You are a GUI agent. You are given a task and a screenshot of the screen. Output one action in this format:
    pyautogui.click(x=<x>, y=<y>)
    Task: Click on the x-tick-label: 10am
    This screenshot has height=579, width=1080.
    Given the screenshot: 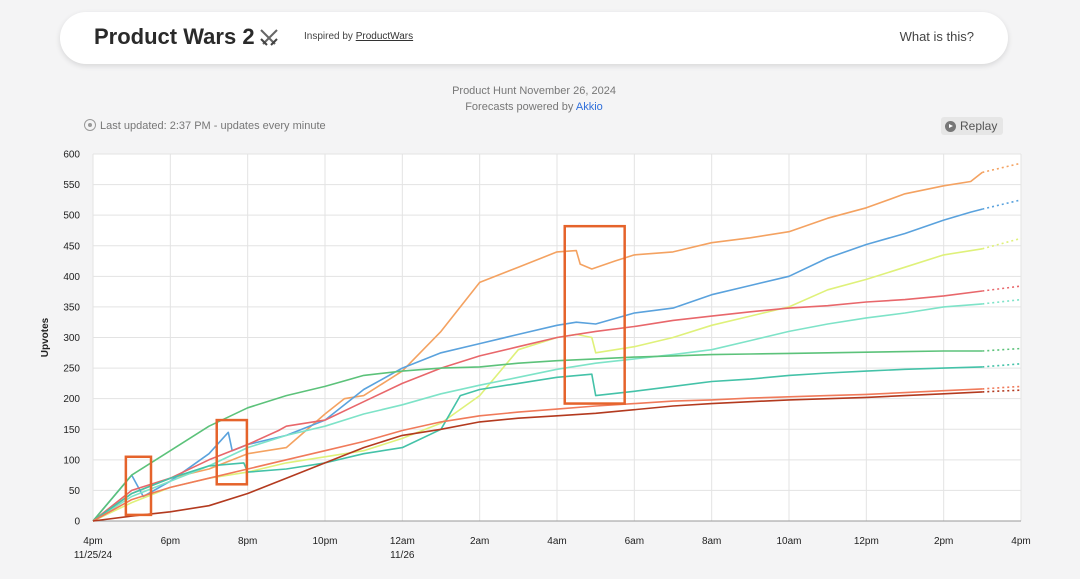 What is the action you would take?
    pyautogui.click(x=788, y=541)
    